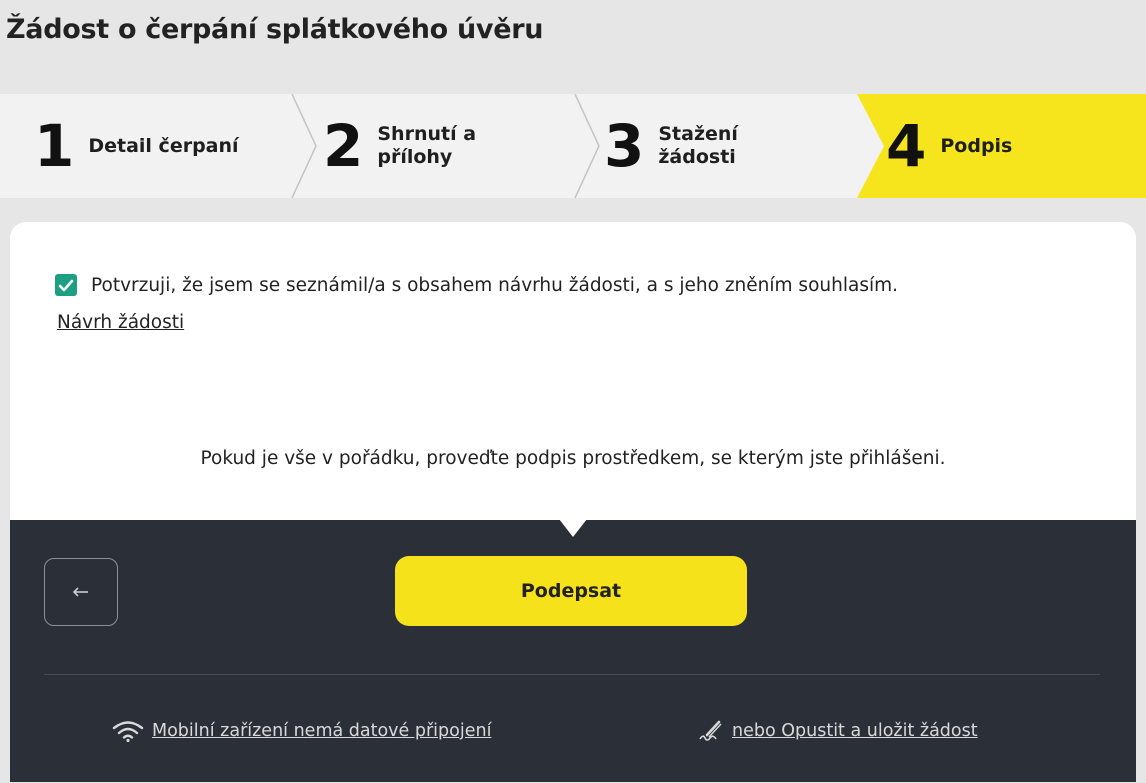  I want to click on arrow-left-icon, so click(80, 592).